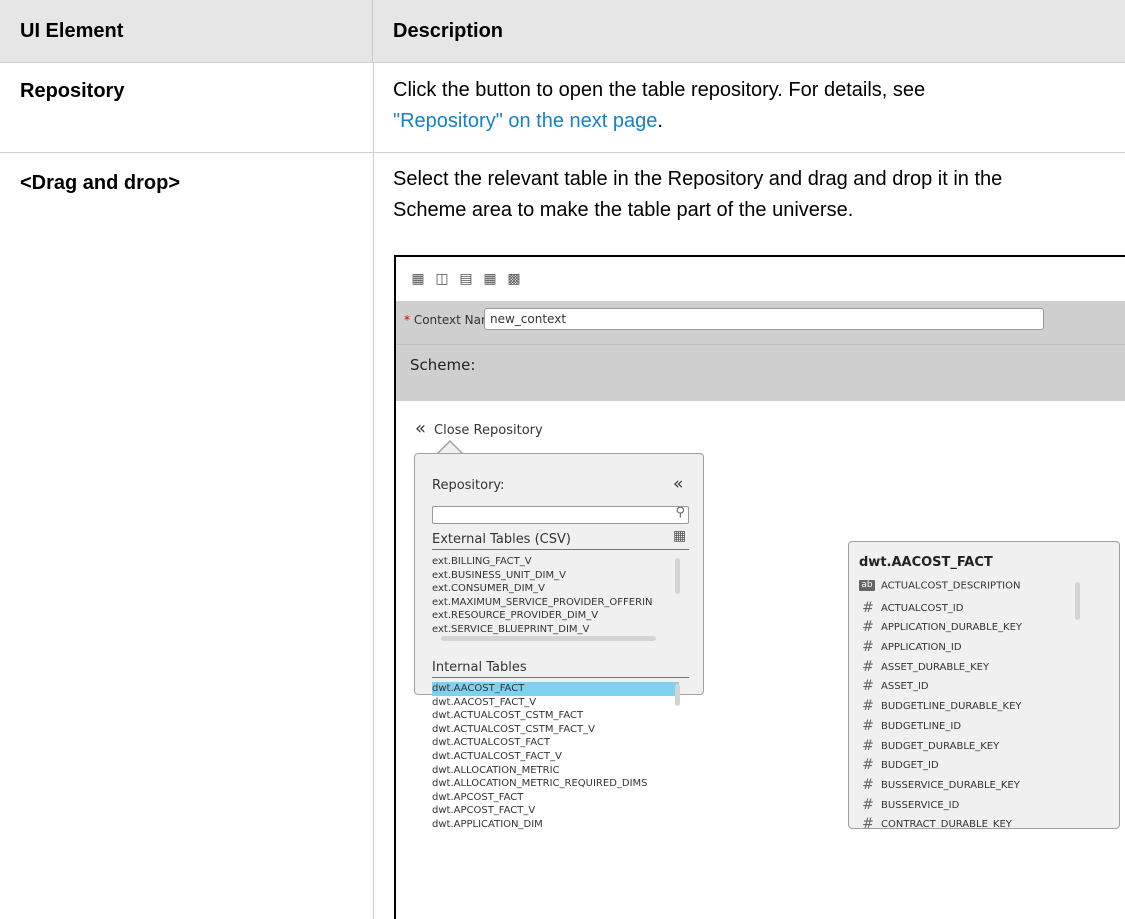  I want to click on search-icon: ⚲, so click(680, 512).